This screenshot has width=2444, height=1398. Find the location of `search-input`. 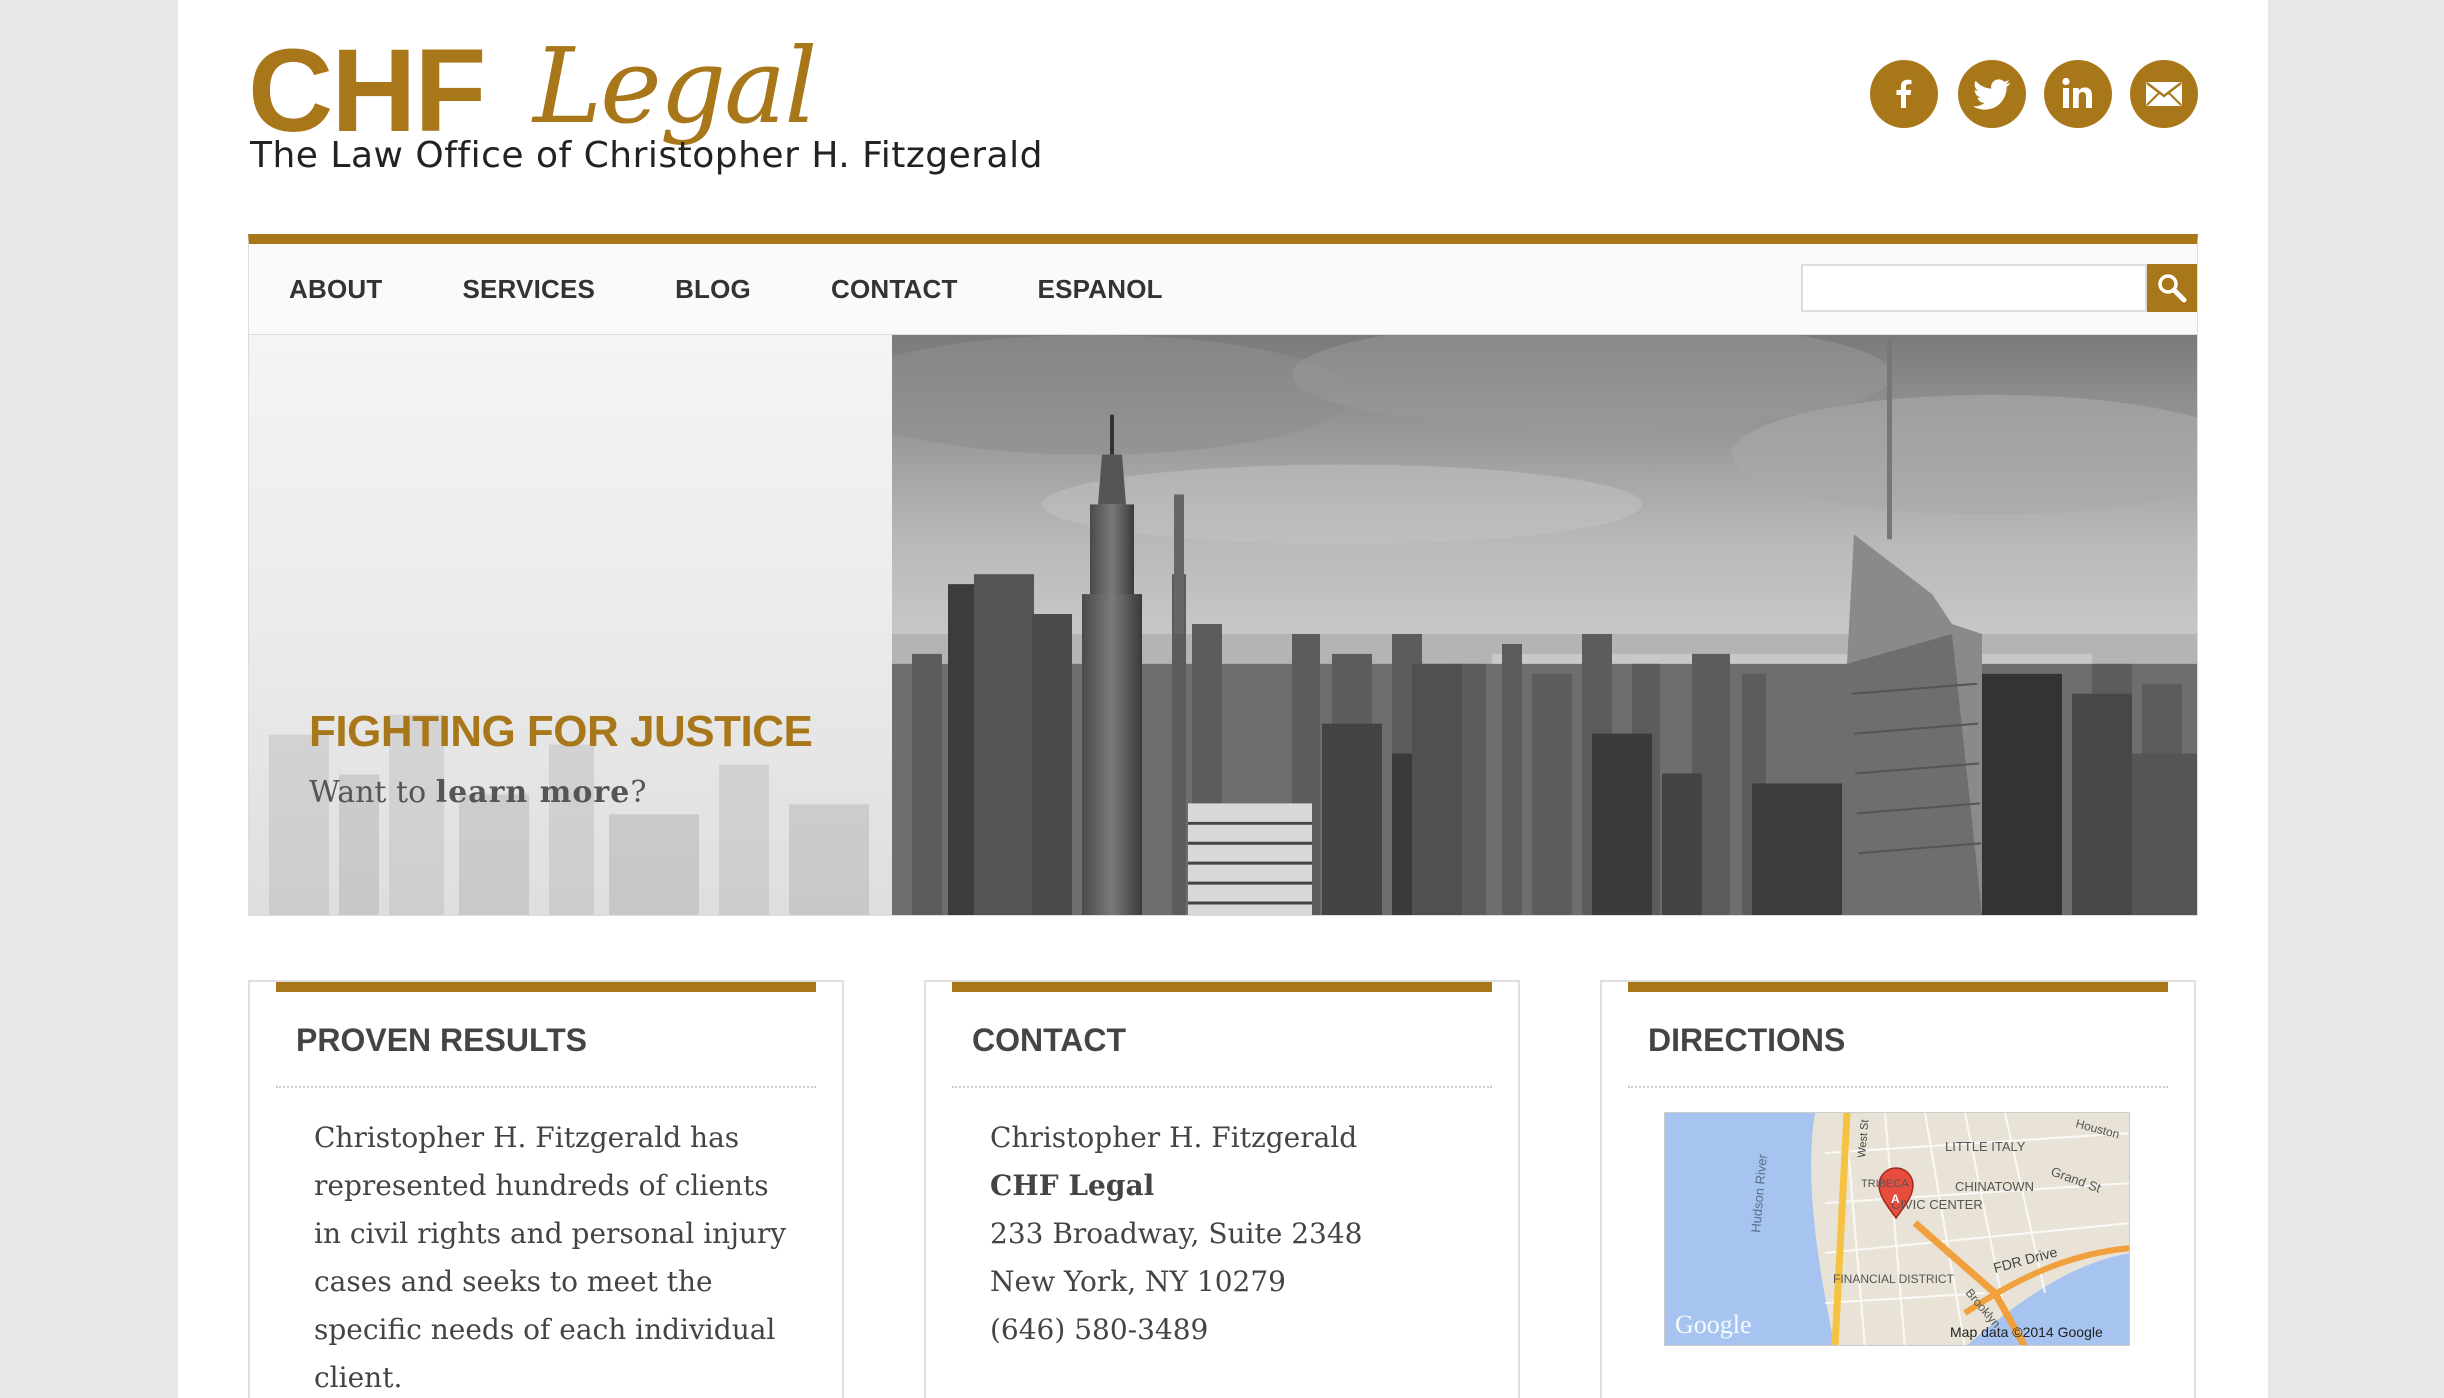

search-input is located at coordinates (1974, 288).